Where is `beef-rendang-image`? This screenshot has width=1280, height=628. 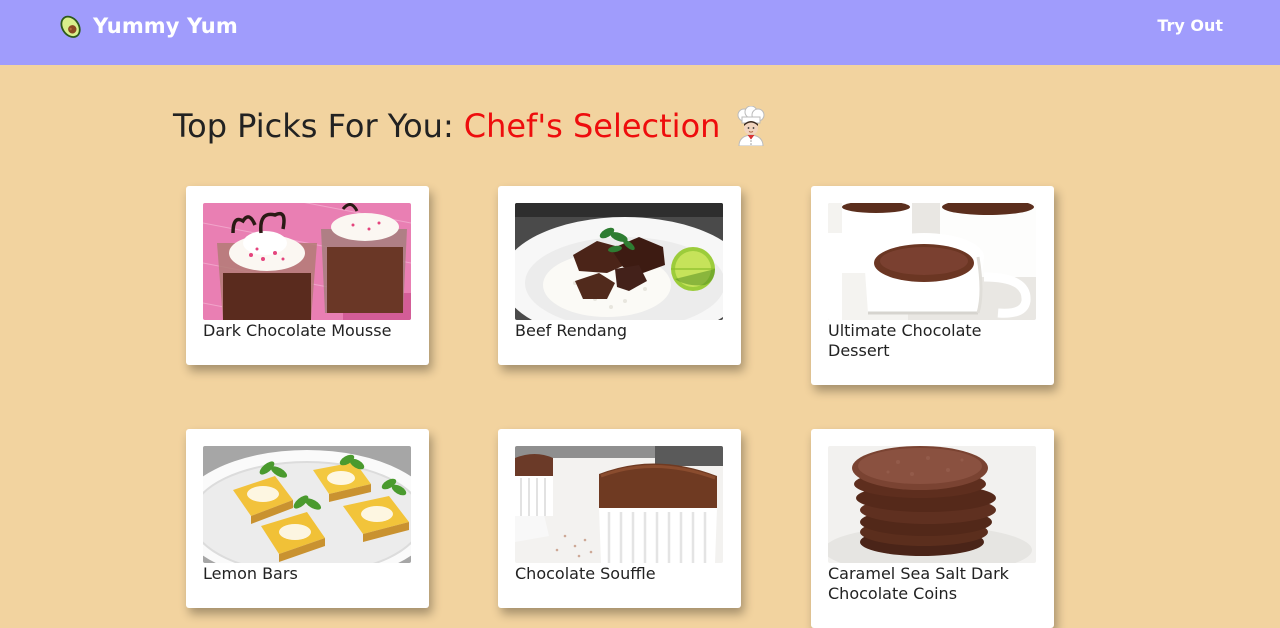 beef-rendang-image is located at coordinates (619, 261).